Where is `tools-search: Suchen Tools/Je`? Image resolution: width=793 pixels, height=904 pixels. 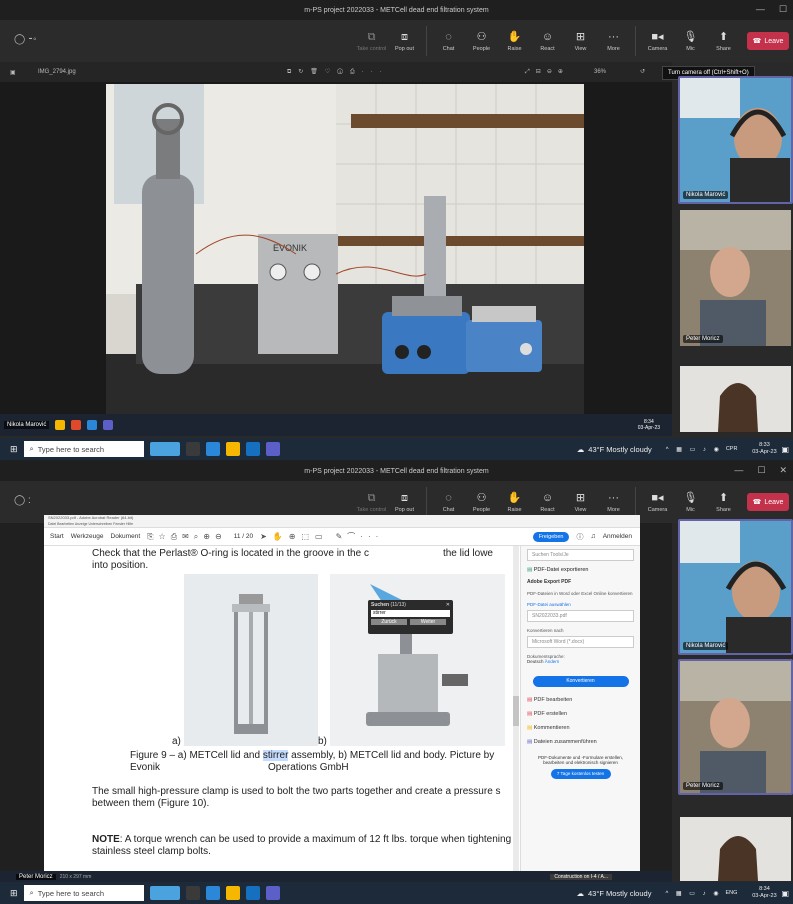
tools-search: Suchen Tools/Je is located at coordinates (580, 555).